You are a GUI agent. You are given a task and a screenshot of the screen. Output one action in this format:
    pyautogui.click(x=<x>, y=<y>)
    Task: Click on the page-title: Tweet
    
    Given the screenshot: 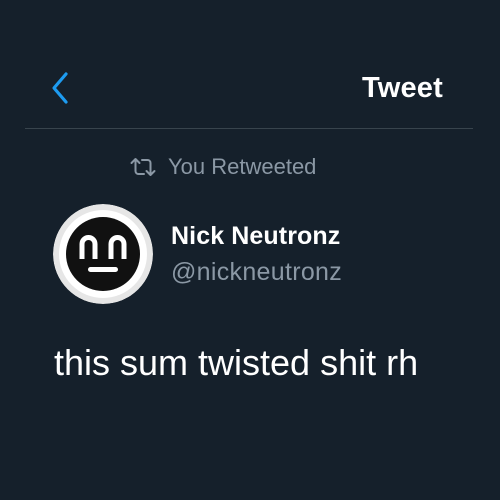 What is the action you would take?
    pyautogui.click(x=402, y=88)
    